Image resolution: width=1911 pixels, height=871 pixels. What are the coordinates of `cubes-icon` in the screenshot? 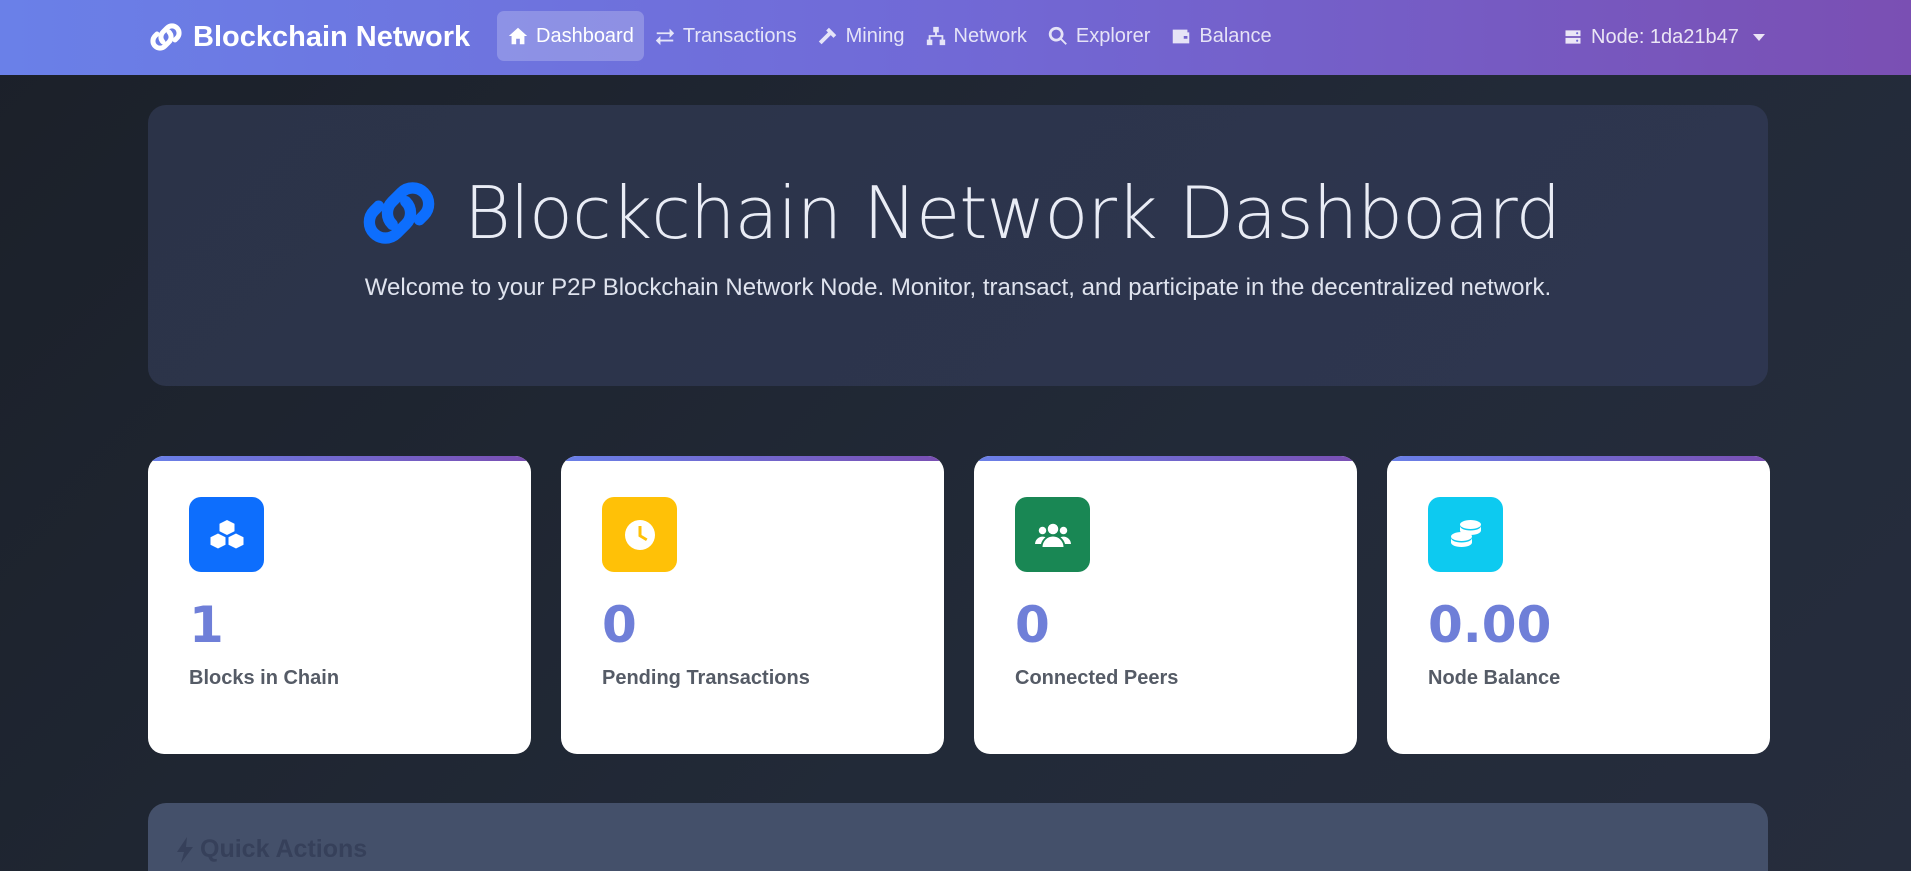 It's located at (226, 534).